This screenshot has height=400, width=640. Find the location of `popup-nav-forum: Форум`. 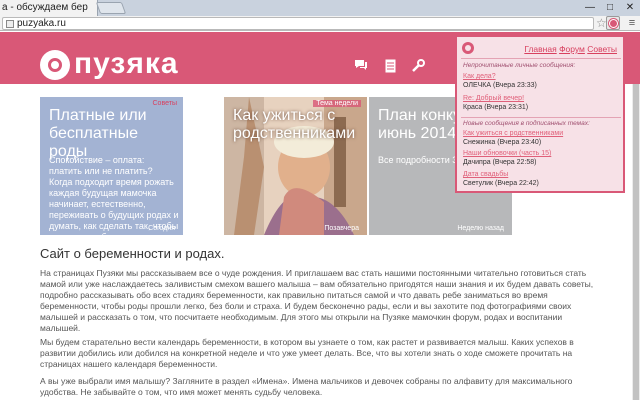

popup-nav-forum: Форум is located at coordinates (572, 49).